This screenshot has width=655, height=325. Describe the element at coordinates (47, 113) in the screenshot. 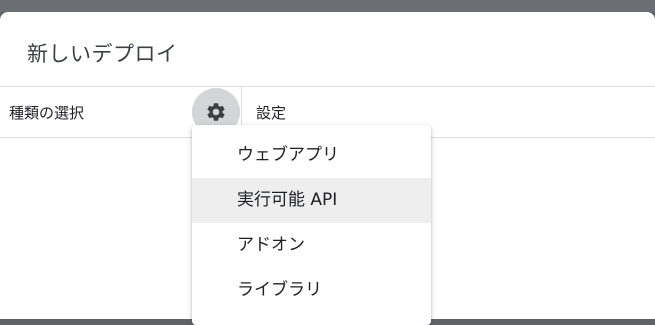

I see `select-type-label: 種類の選択` at that location.